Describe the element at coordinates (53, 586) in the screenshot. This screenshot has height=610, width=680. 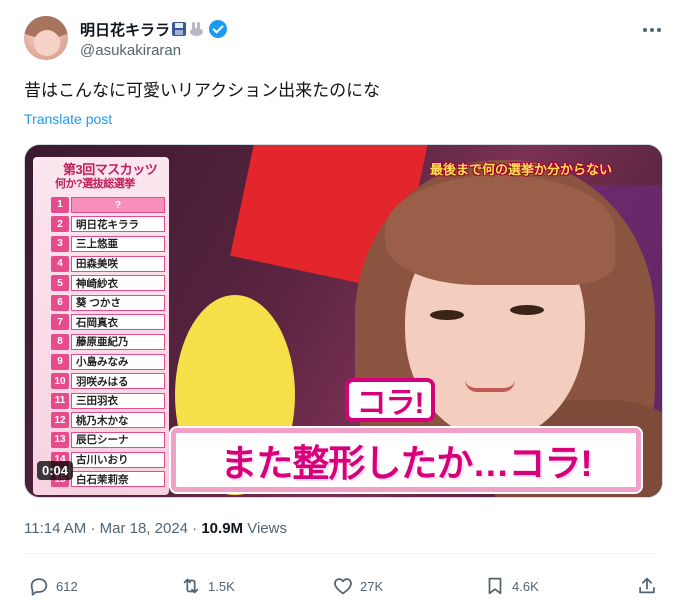
I see `reply-button: 612` at that location.